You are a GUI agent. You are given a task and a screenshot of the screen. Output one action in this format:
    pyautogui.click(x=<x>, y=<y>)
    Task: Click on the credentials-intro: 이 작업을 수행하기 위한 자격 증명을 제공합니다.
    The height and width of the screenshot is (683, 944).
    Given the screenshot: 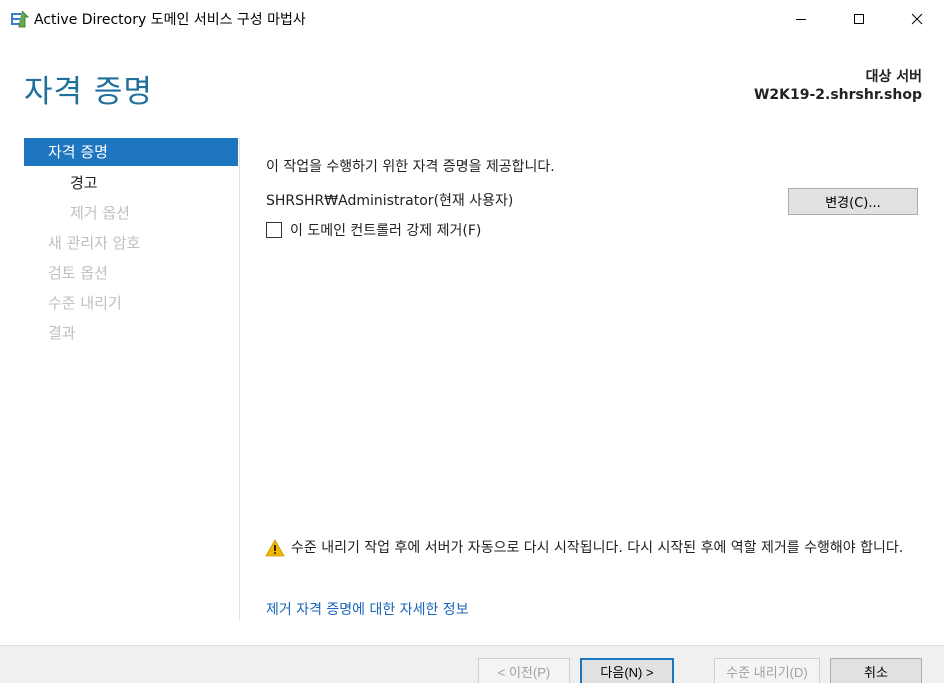 What is the action you would take?
    pyautogui.click(x=410, y=167)
    